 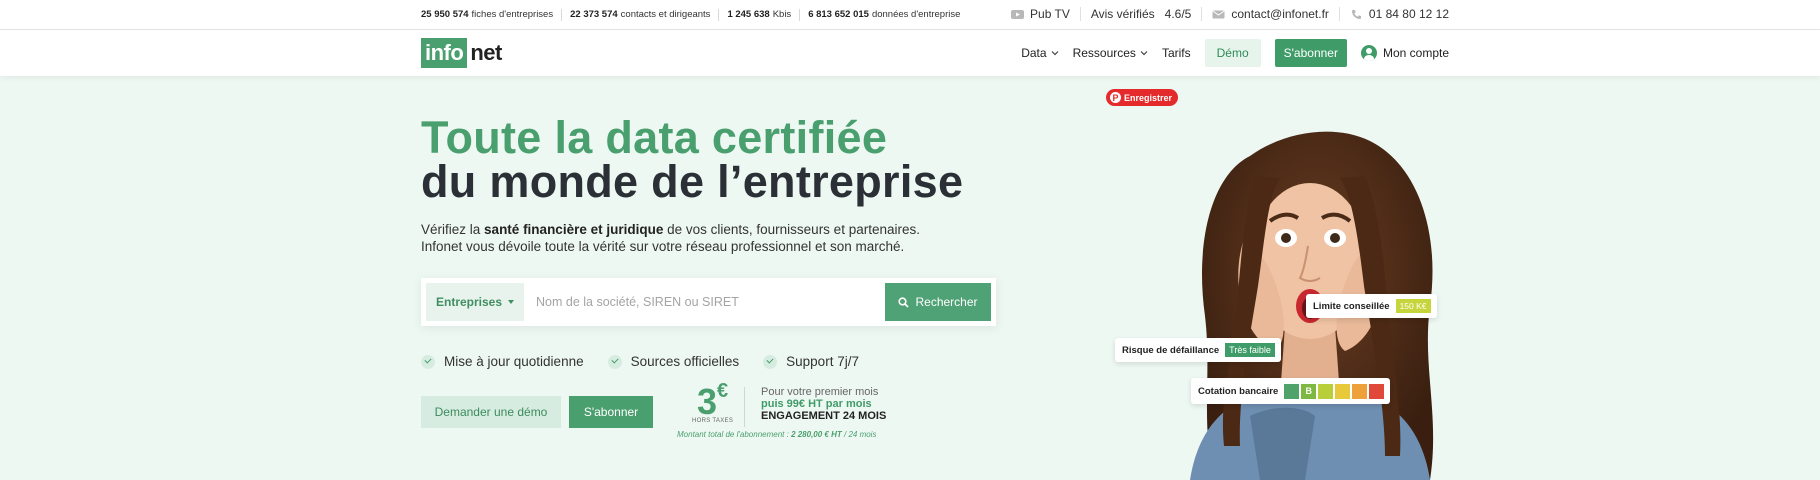 What do you see at coordinates (904, 302) in the screenshot?
I see `search-icon` at bounding box center [904, 302].